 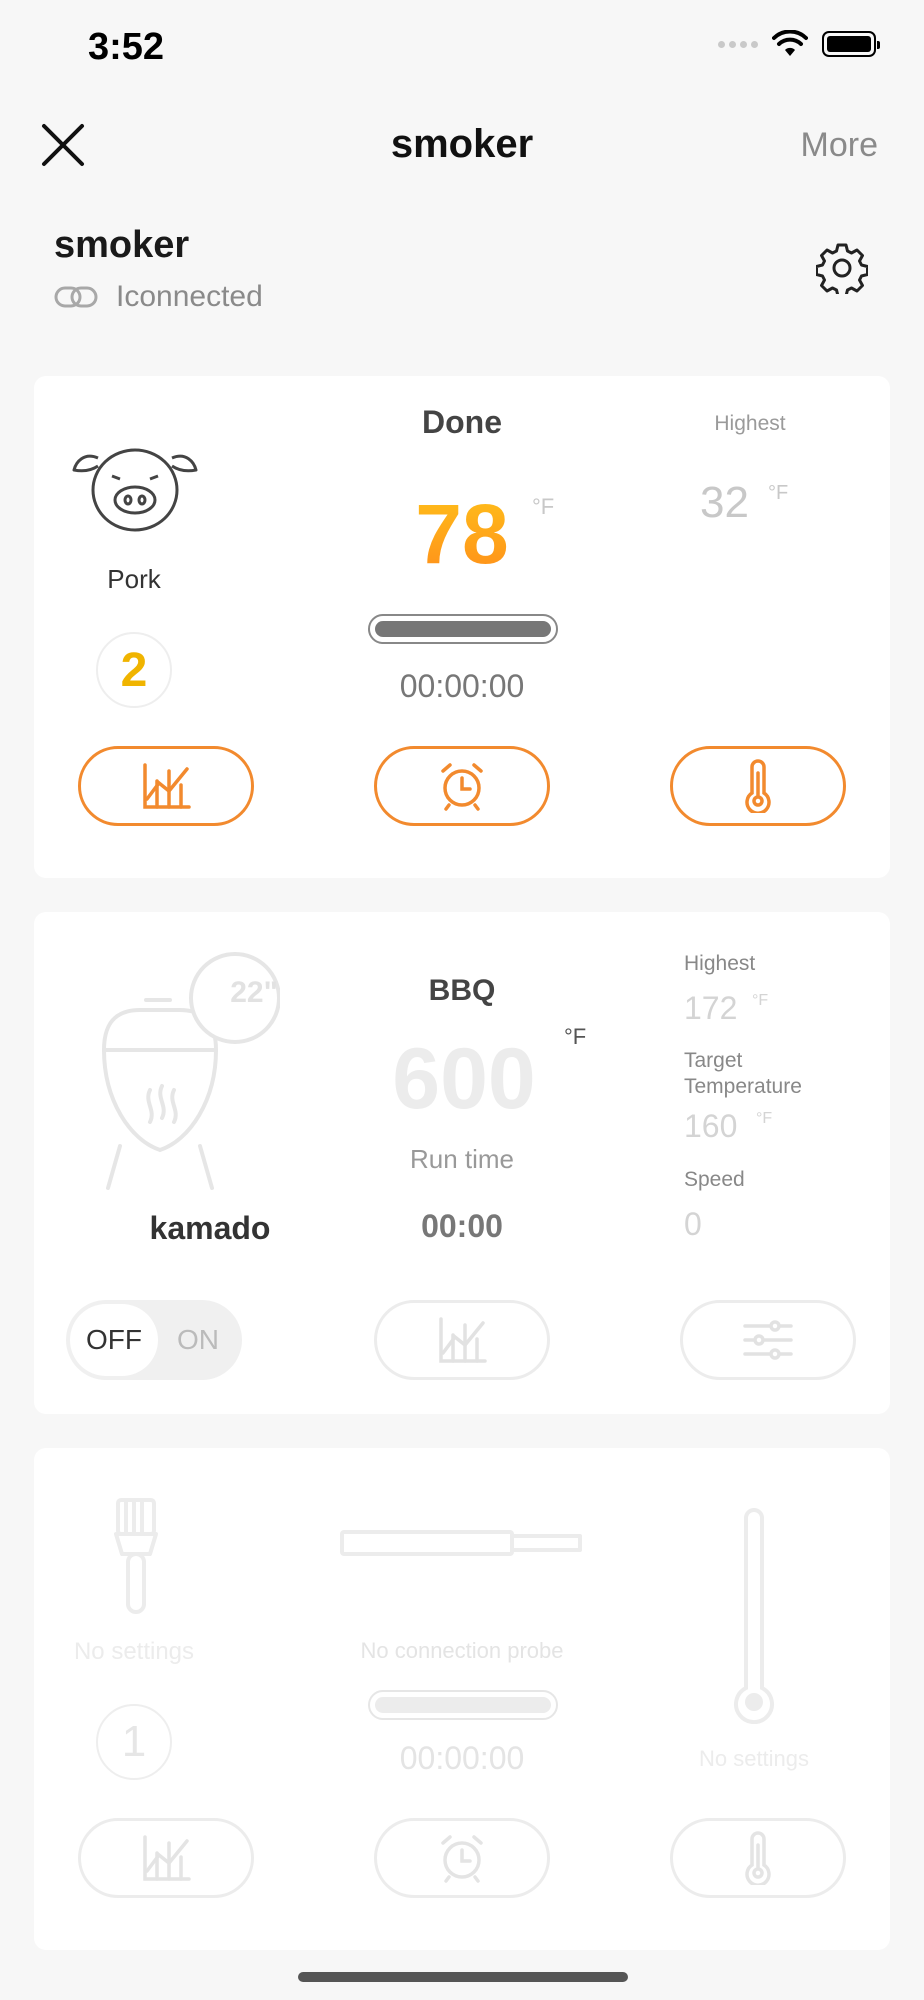 I want to click on grill-name: kamado, so click(x=210, y=1228).